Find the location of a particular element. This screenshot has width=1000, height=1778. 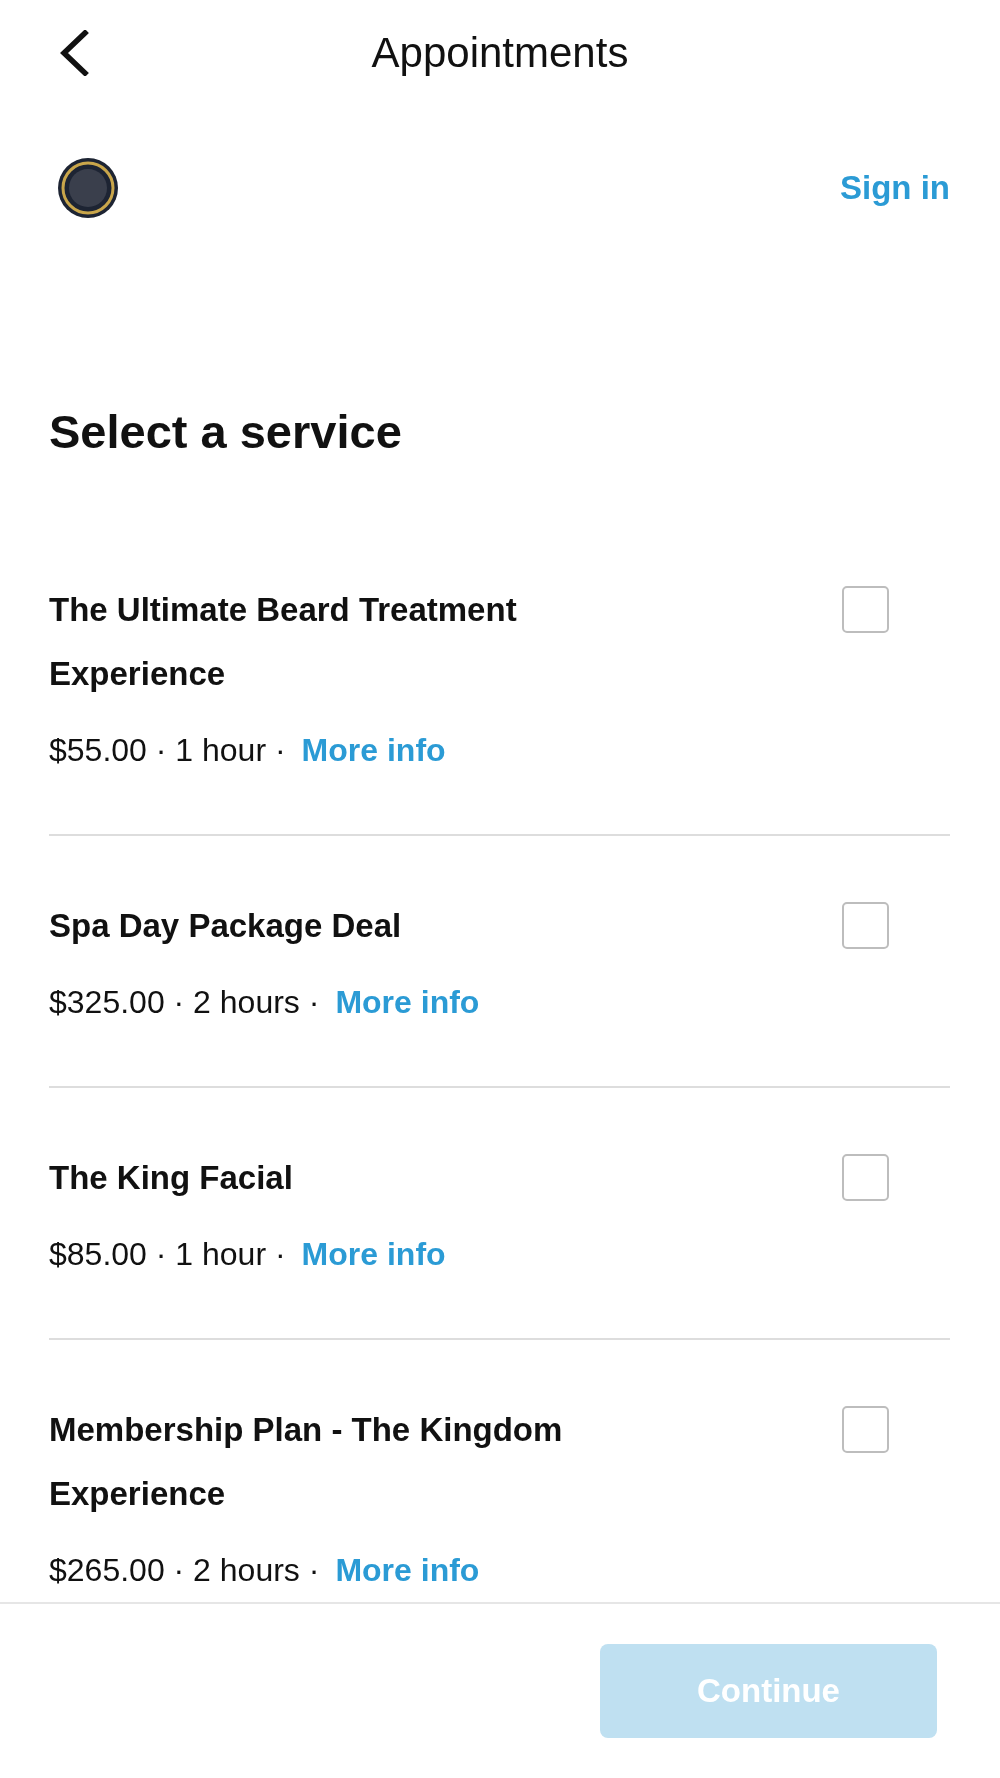

service-name: Membership Plan - The Kingdom Experience is located at coordinates (306, 1462).